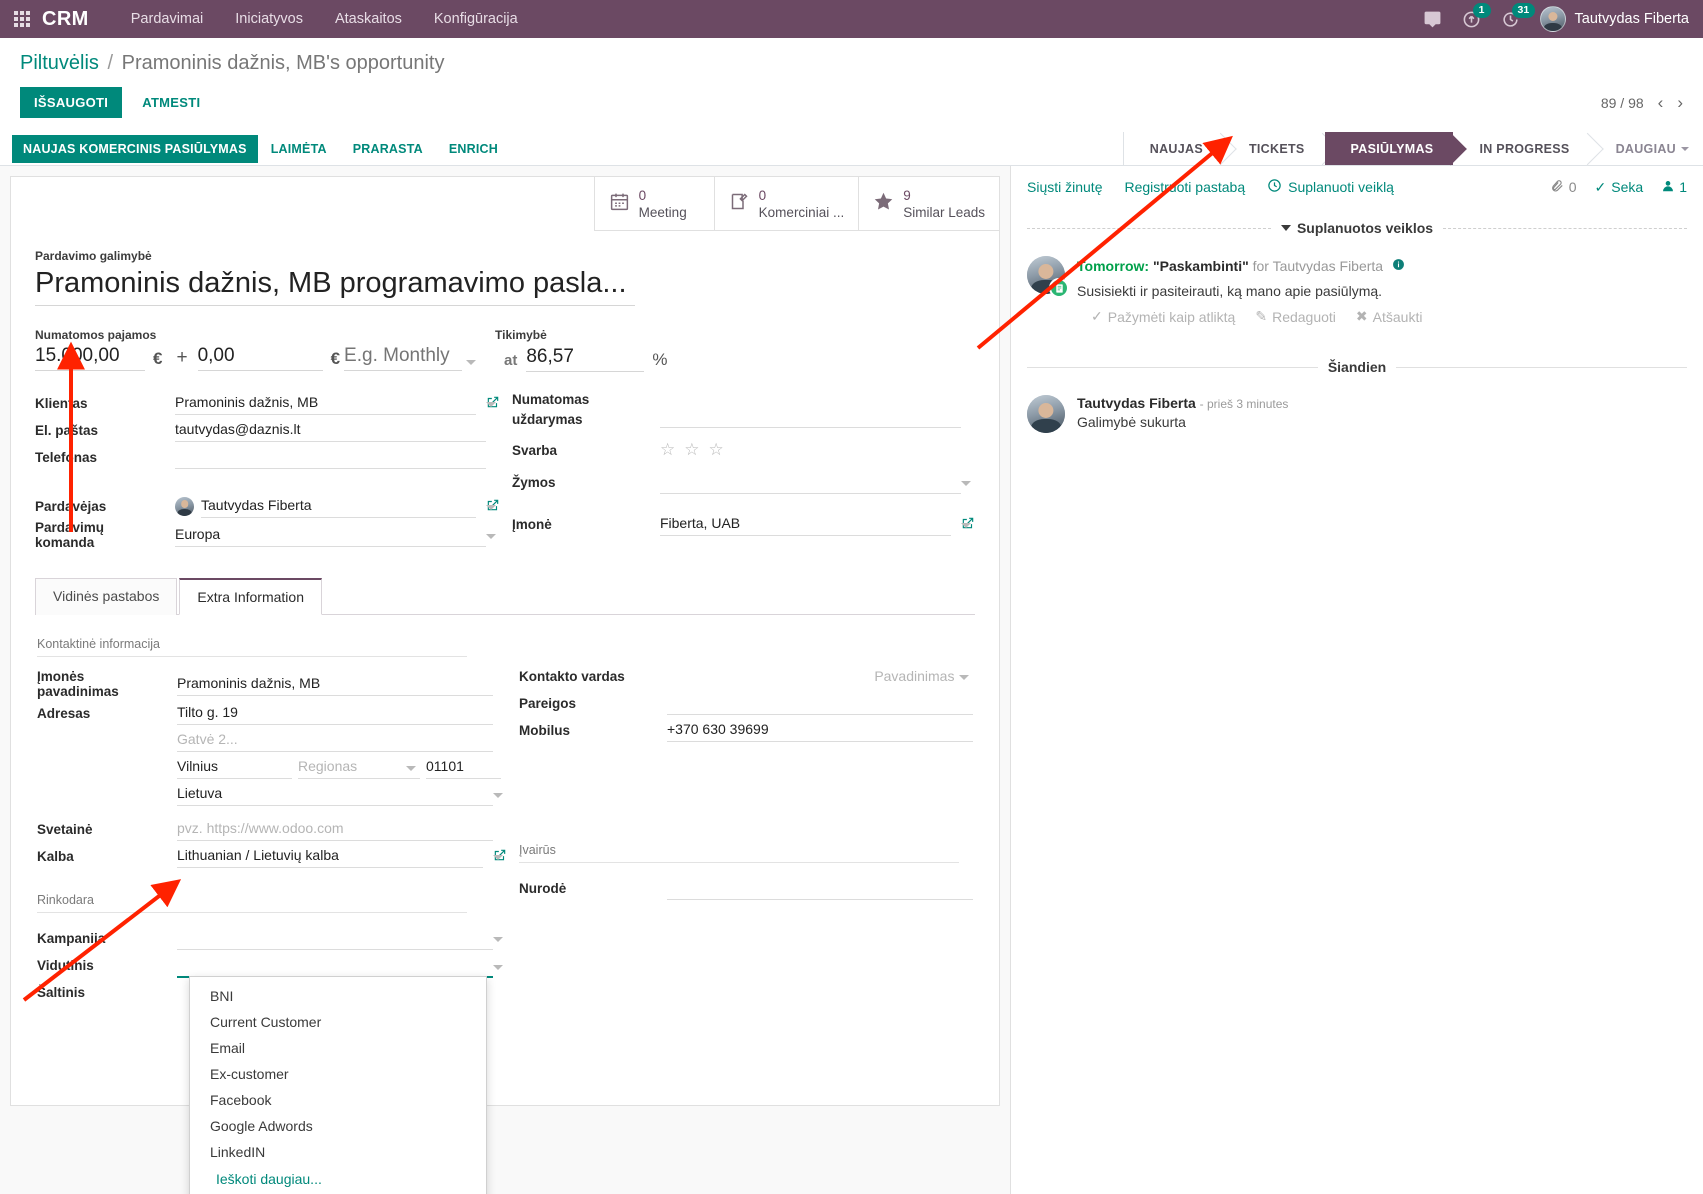 This screenshot has width=1703, height=1194. What do you see at coordinates (1518, 15) in the screenshot?
I see `clock-icon: 31` at bounding box center [1518, 15].